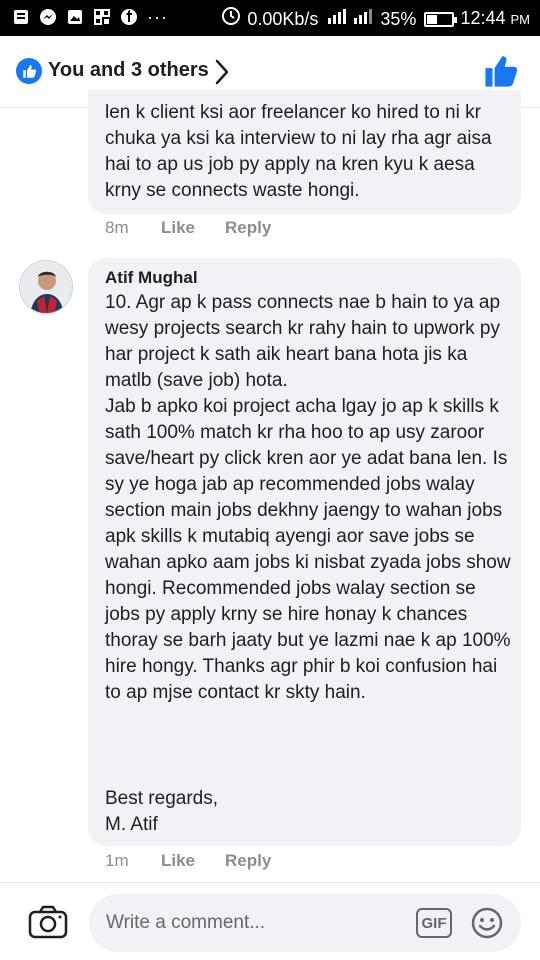 The width and height of the screenshot is (540, 960). I want to click on status-bar-left: ···, so click(90, 17).